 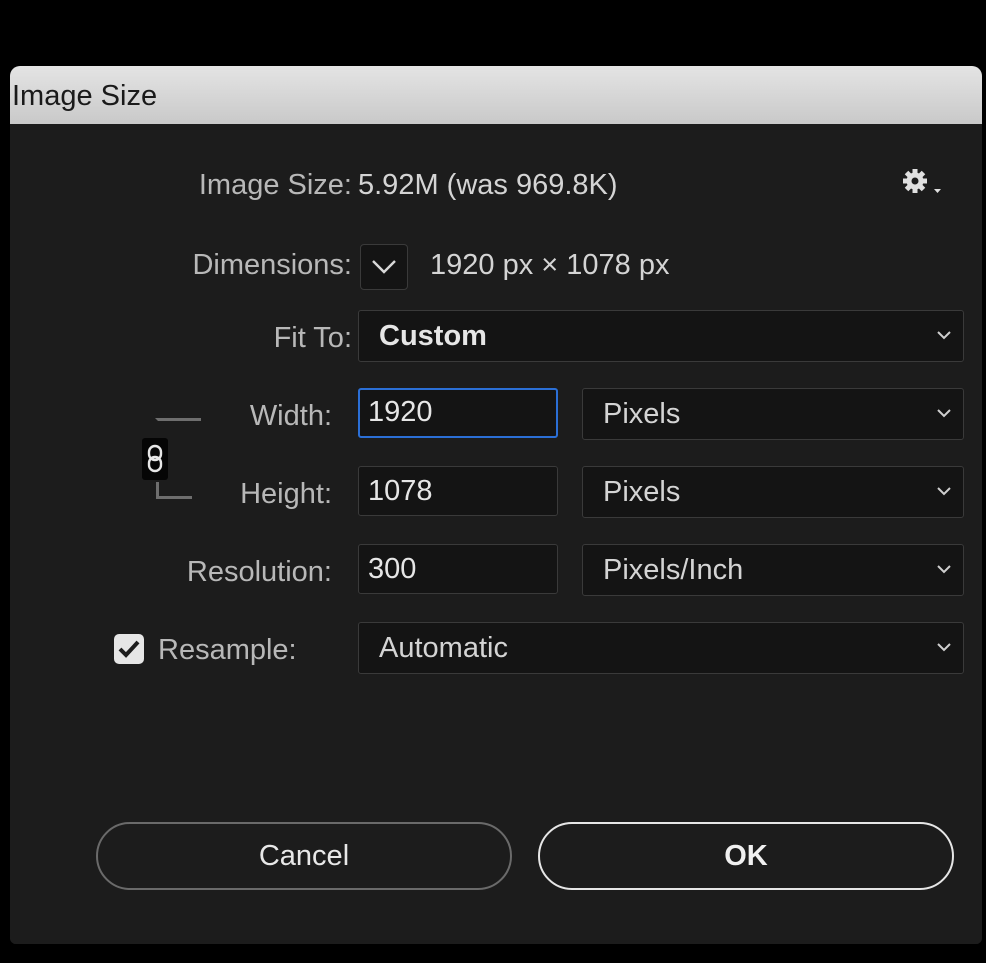 I want to click on checkmark-icon, so click(x=129, y=649).